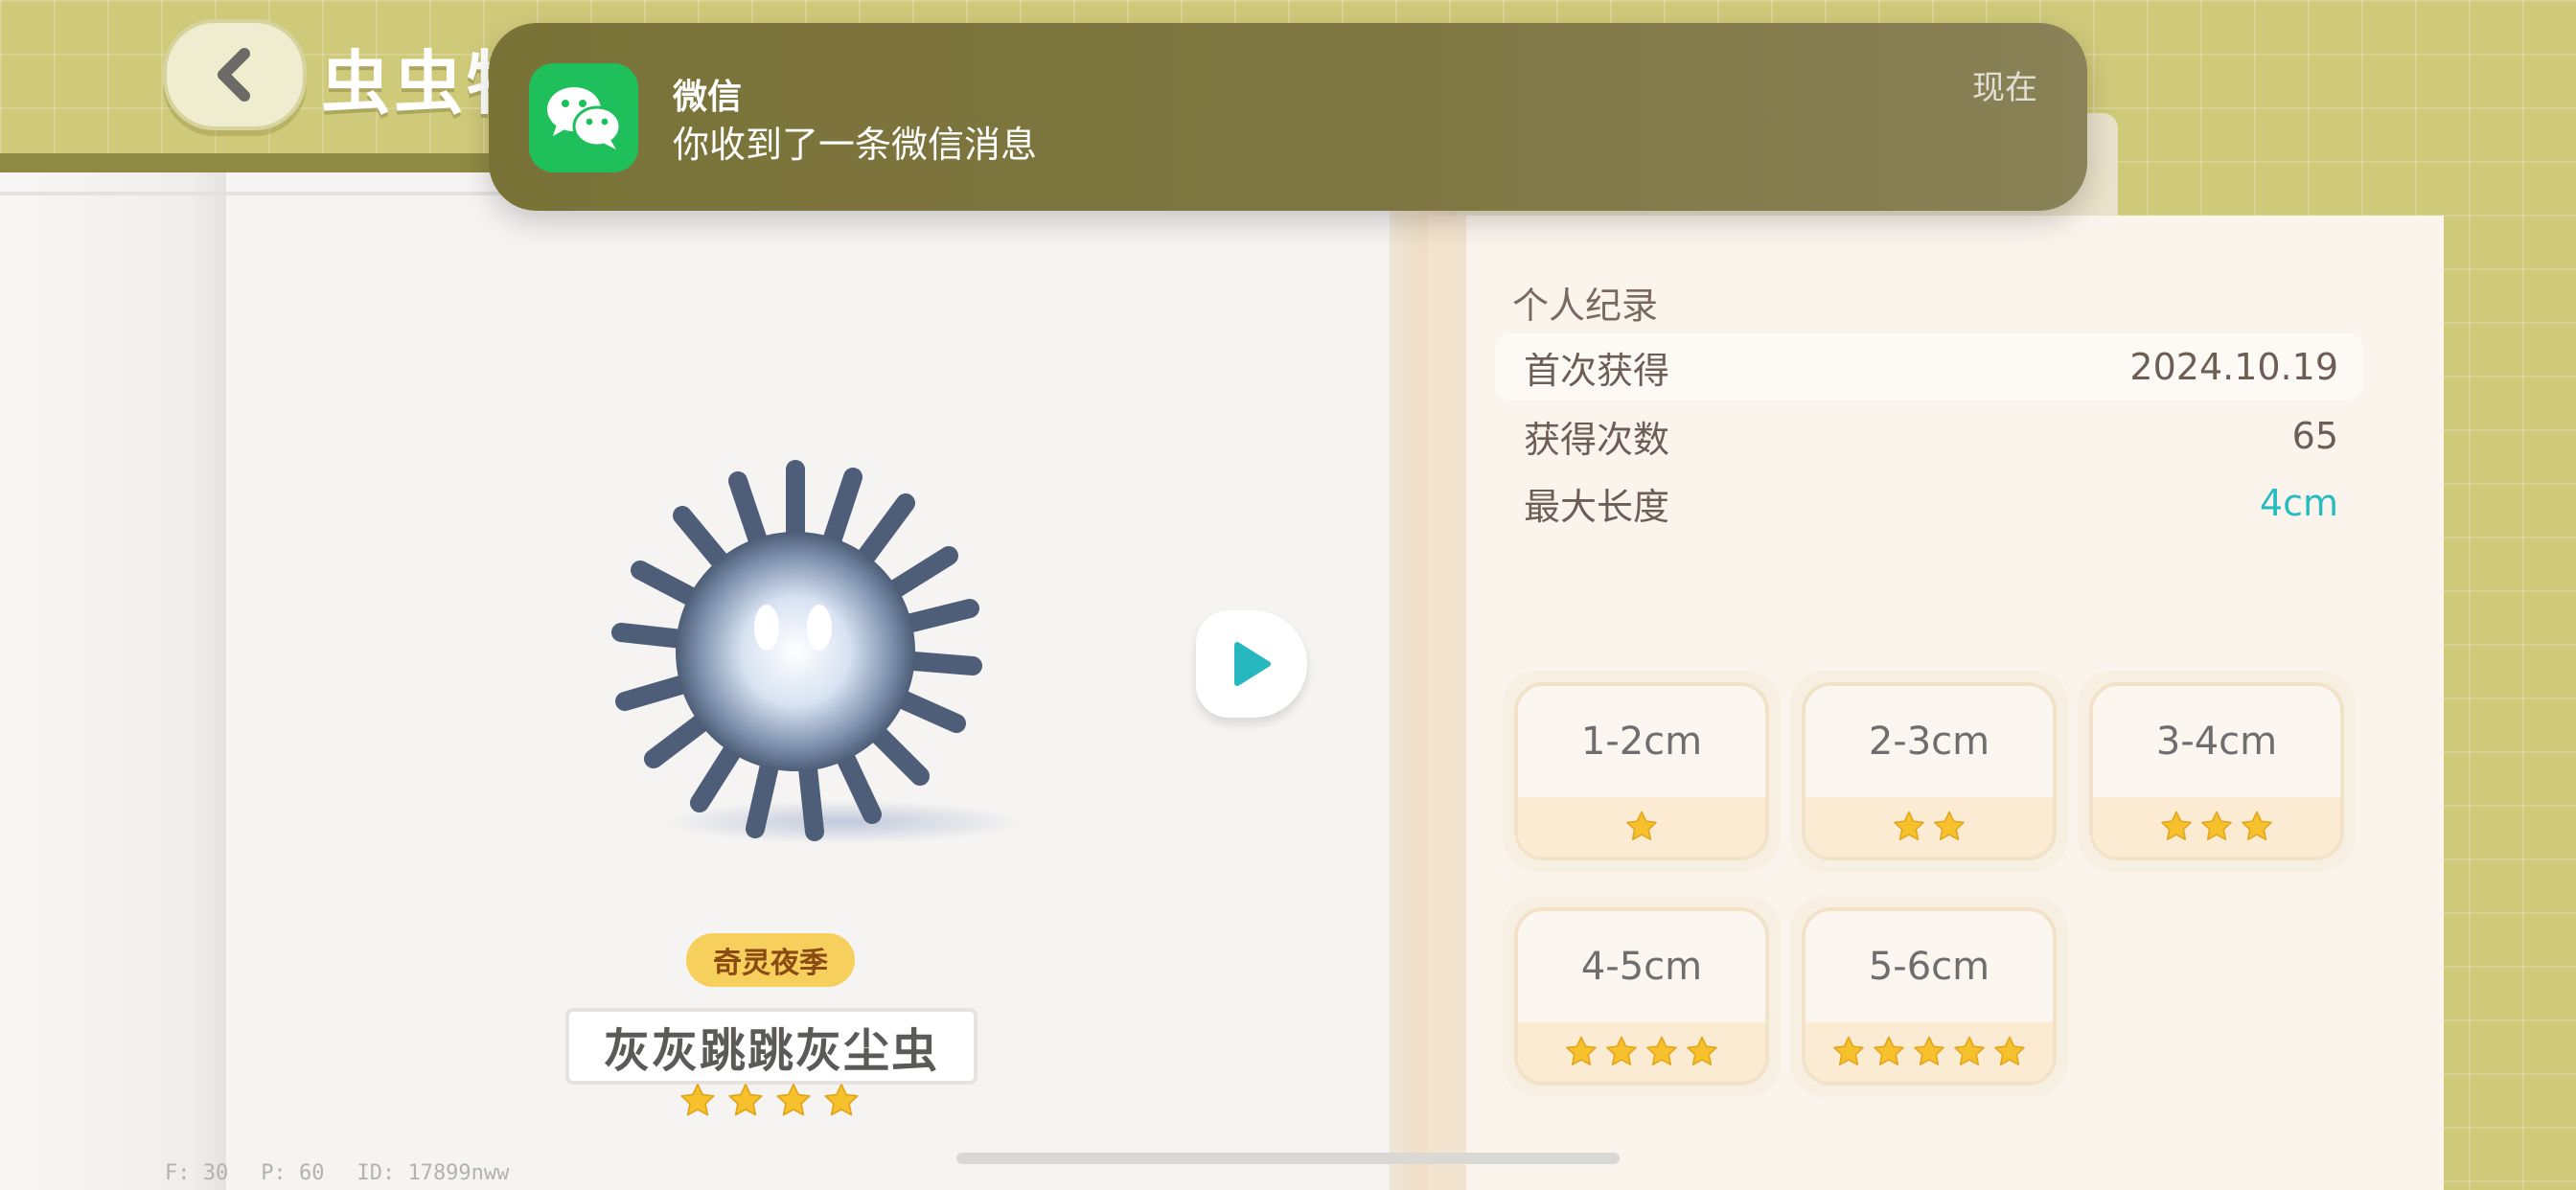  Describe the element at coordinates (1597, 440) in the screenshot. I see `record-label: 获得次数` at that location.